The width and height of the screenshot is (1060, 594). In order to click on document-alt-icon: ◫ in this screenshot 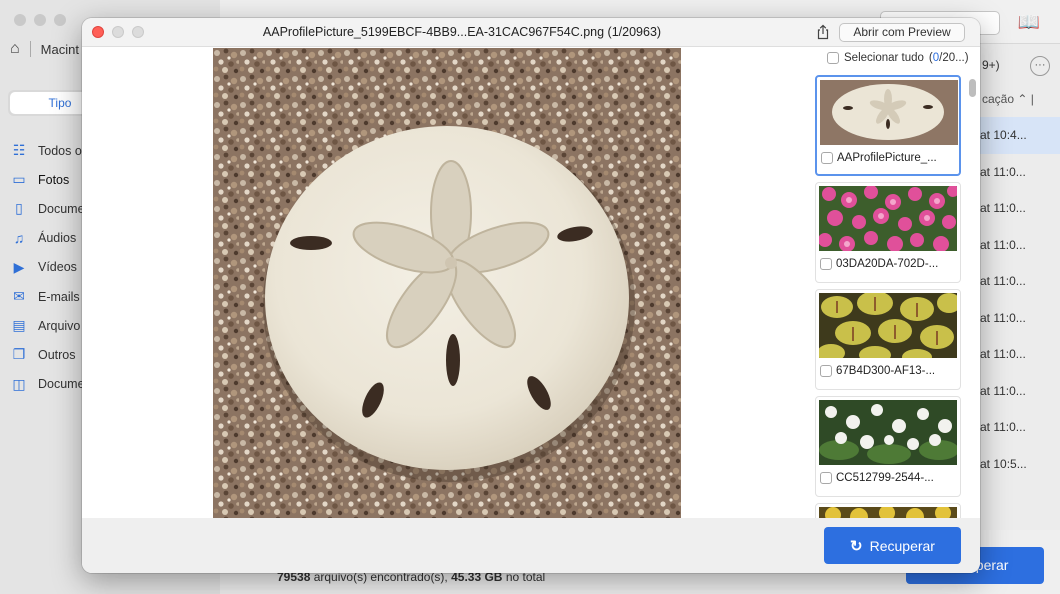, I will do `click(19, 383)`.